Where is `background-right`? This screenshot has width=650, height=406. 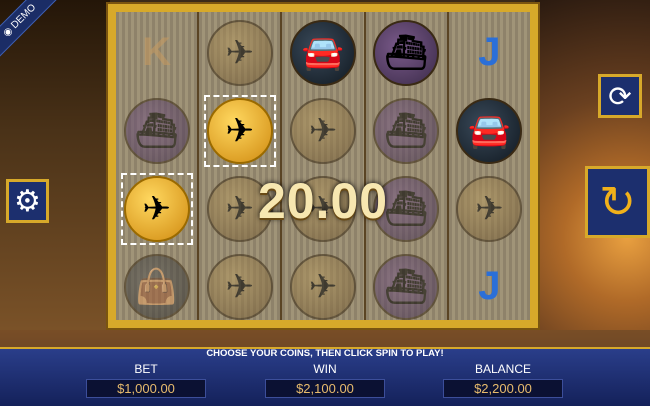
background-right is located at coordinates (592, 165).